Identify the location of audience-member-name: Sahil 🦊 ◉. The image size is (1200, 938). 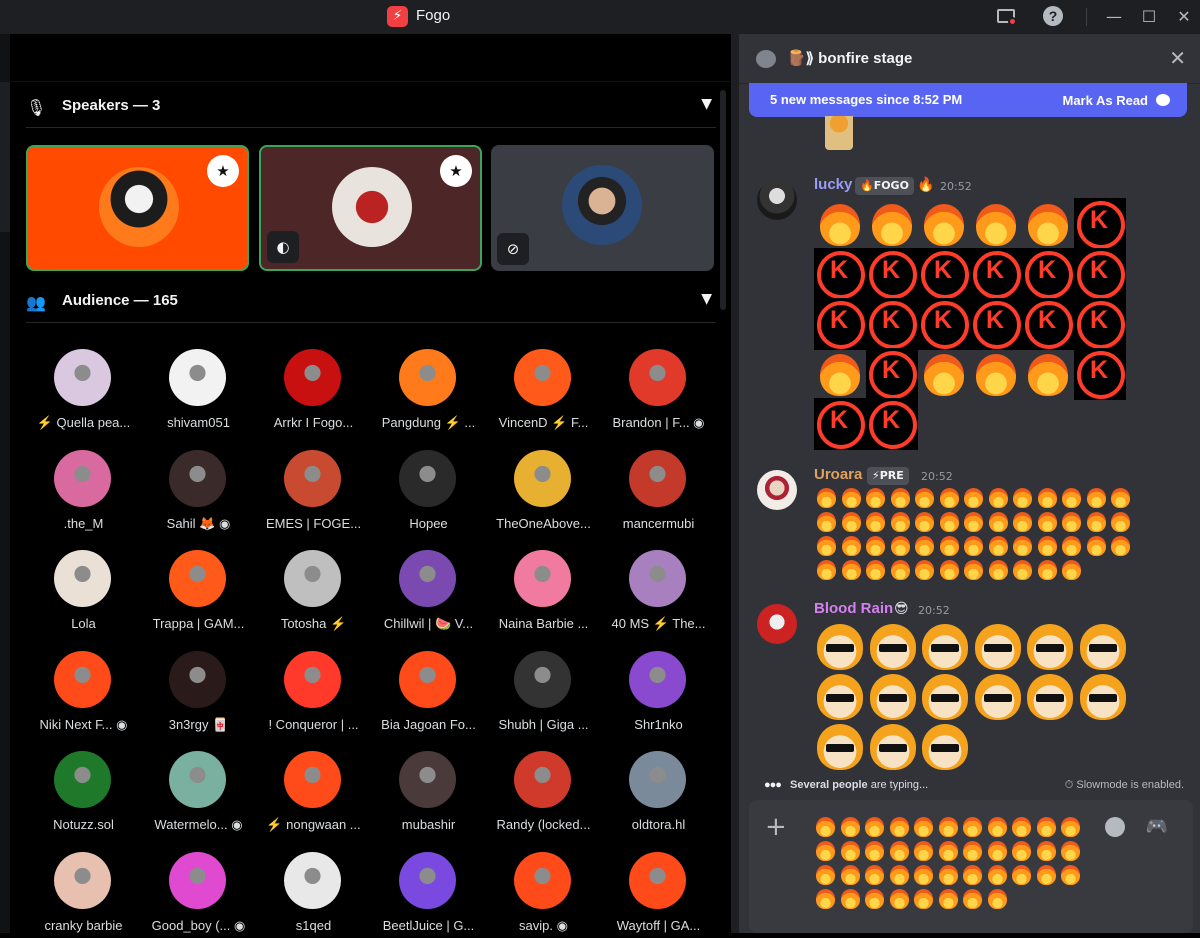
(198, 523).